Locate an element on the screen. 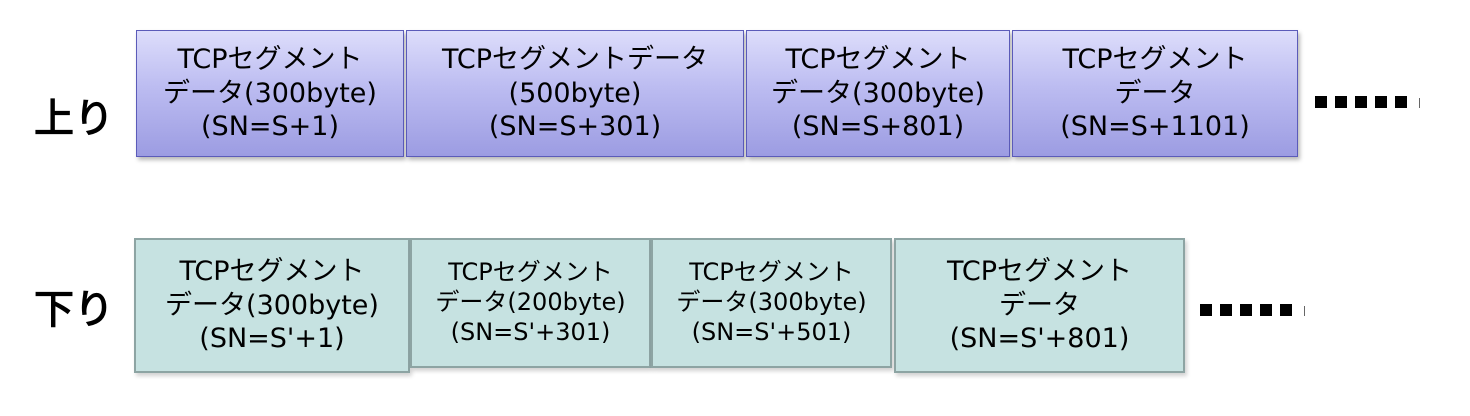 The width and height of the screenshot is (1470, 416). downstream-segment-2: TCPセグメント データ(200byte) (SN=S'+301) is located at coordinates (530, 303).